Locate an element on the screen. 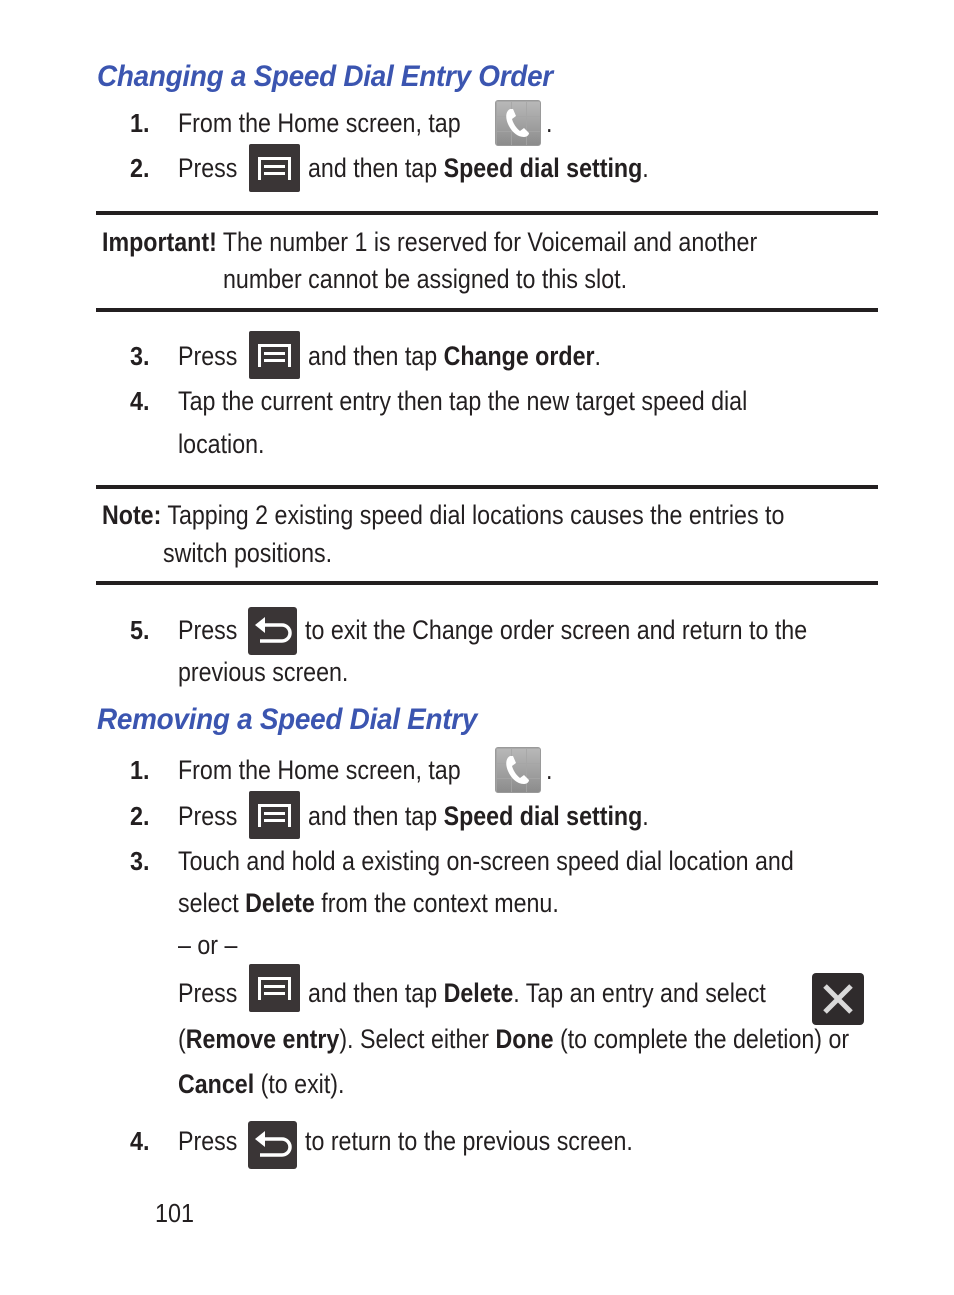 Image resolution: width=954 pixels, height=1295 pixels. step-text-post: (to exit). is located at coordinates (302, 1084).